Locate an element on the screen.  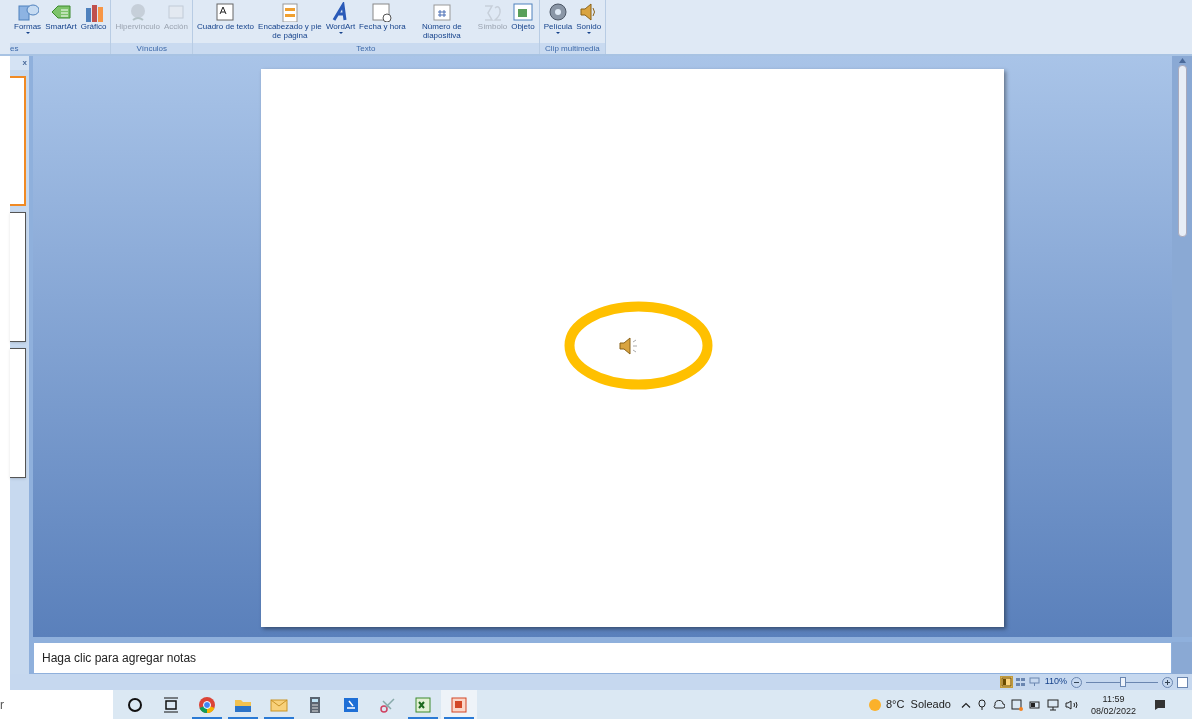
normal-view-icon is located at coordinates (1006, 682).